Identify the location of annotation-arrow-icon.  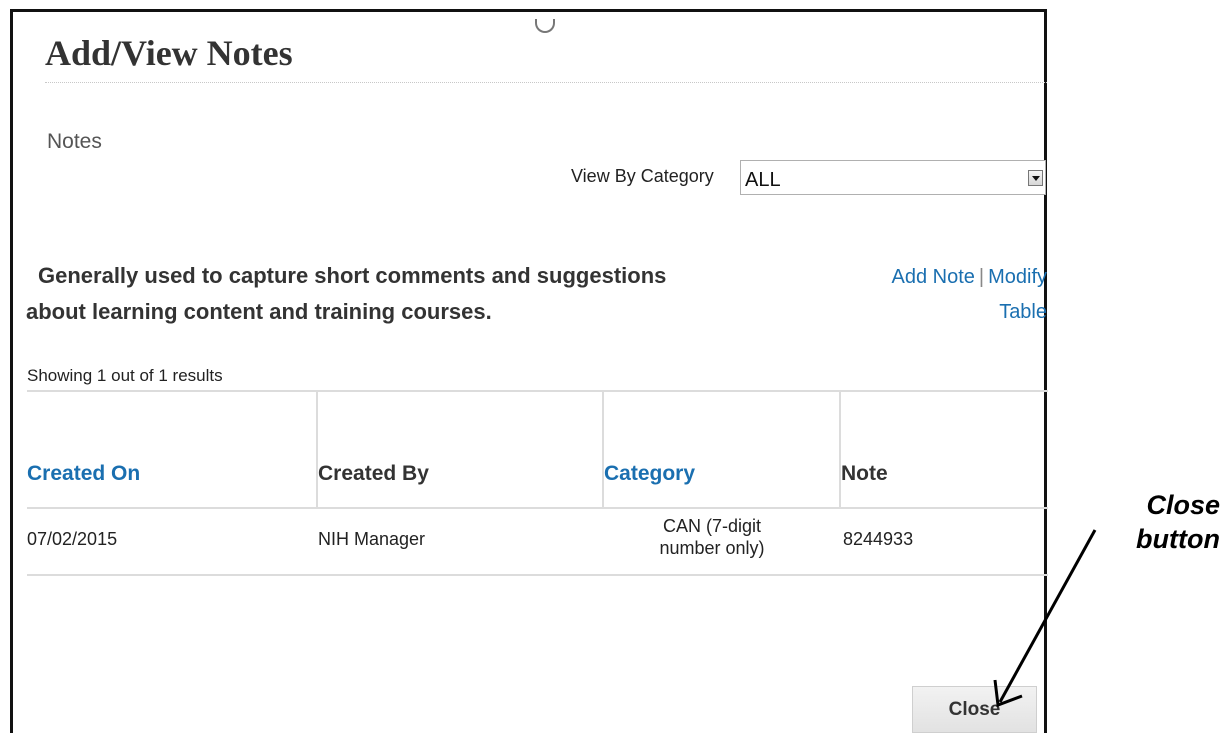
(1045, 618).